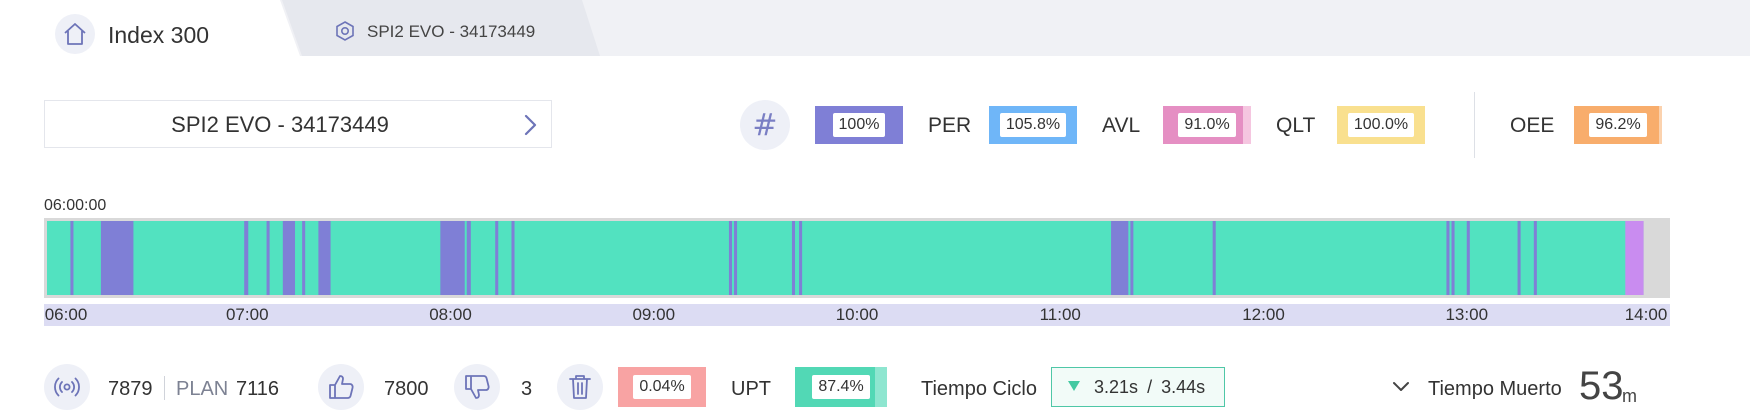 The image size is (1750, 420). What do you see at coordinates (527, 389) in the screenshot?
I see `bad-count: 3` at bounding box center [527, 389].